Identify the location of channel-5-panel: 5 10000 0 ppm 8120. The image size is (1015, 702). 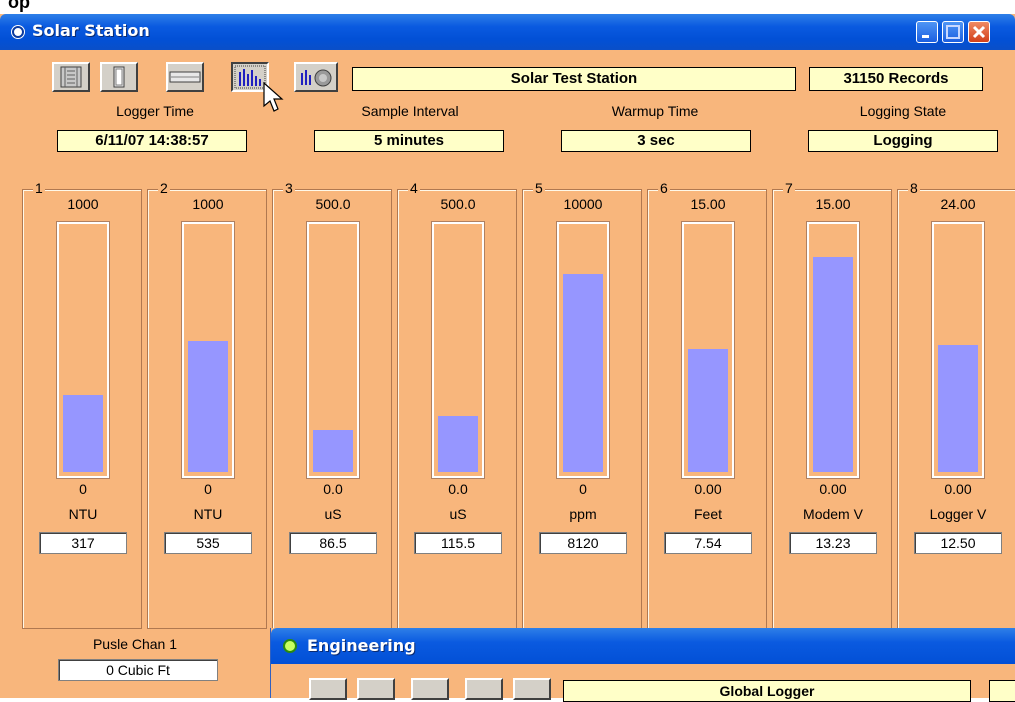
(582, 404).